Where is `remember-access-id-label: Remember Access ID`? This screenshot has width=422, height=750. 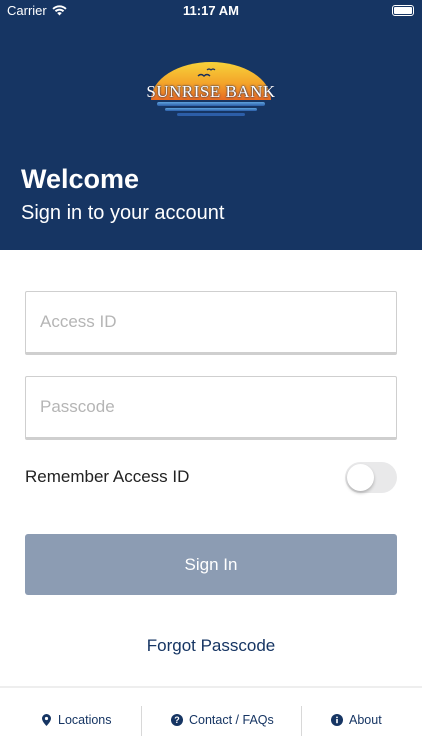
remember-access-id-label: Remember Access ID is located at coordinates (107, 476).